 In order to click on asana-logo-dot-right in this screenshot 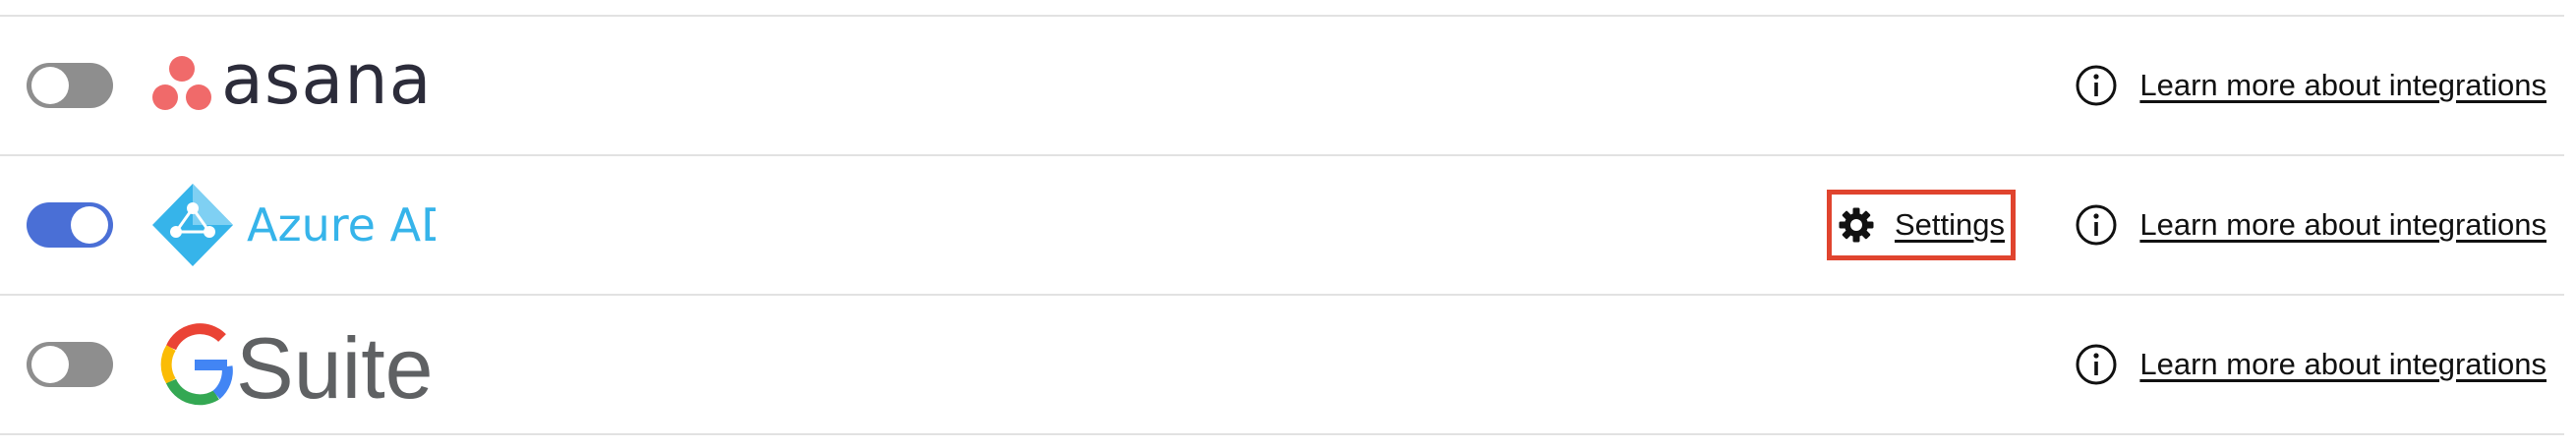, I will do `click(198, 97)`.